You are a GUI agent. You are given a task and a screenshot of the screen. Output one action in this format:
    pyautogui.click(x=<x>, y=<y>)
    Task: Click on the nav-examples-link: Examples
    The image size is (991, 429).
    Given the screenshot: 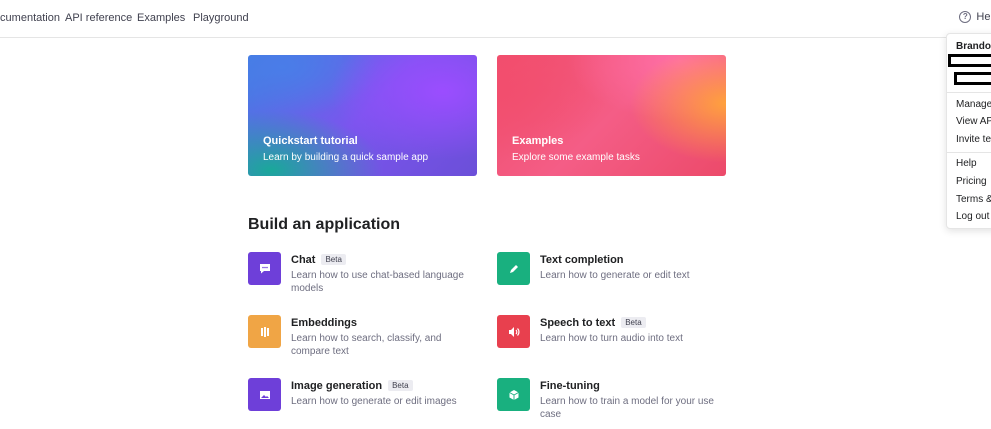 What is the action you would take?
    pyautogui.click(x=161, y=18)
    